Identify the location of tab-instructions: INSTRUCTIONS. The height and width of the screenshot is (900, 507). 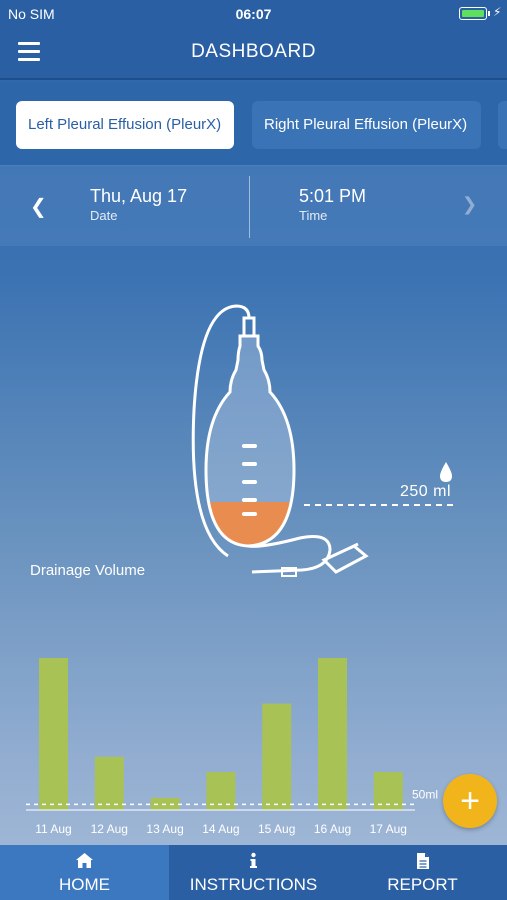
(253, 872).